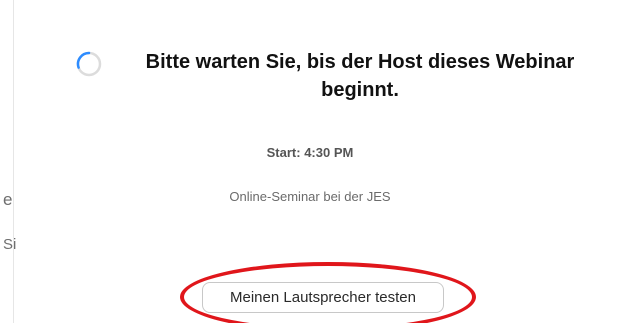 The width and height of the screenshot is (630, 323). What do you see at coordinates (8, 199) in the screenshot?
I see `truncated-left-text: e` at bounding box center [8, 199].